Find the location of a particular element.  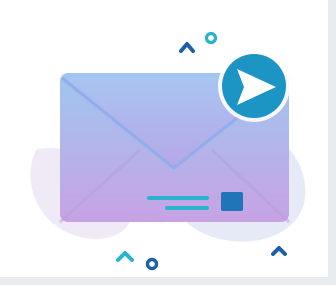

send-badge is located at coordinates (254, 86).